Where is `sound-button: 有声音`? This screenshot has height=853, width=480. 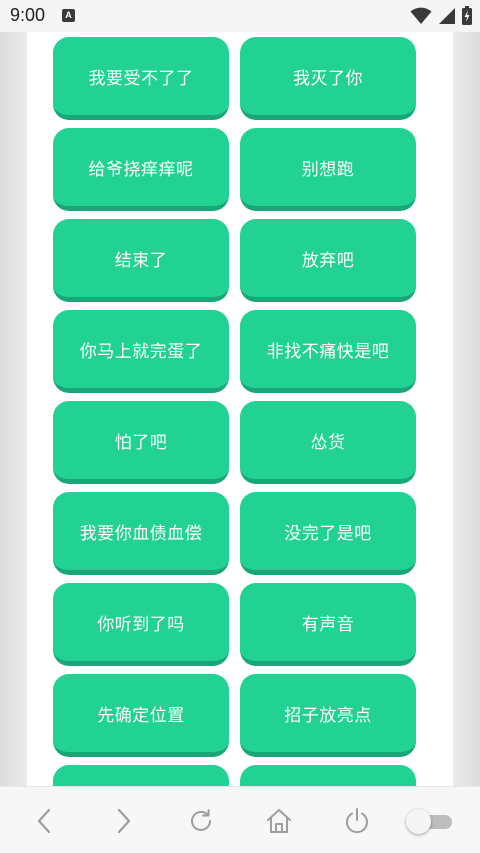 sound-button: 有声音 is located at coordinates (328, 624).